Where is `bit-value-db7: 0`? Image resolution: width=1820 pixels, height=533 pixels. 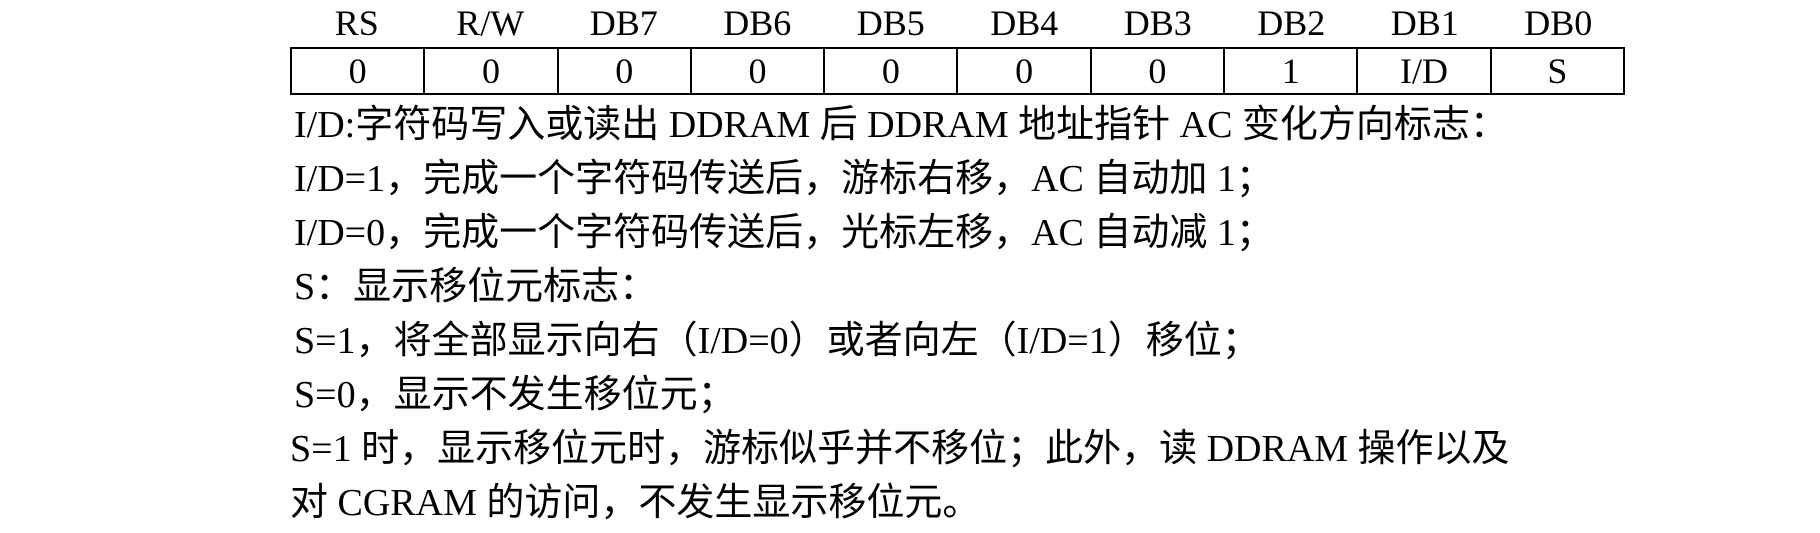
bit-value-db7: 0 is located at coordinates (624, 71).